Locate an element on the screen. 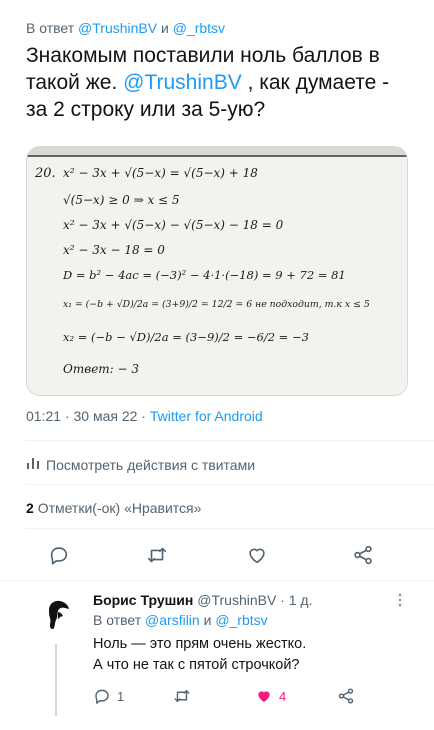  reply-text-line1: Ноль — это прям очень жестко. is located at coordinates (200, 644).